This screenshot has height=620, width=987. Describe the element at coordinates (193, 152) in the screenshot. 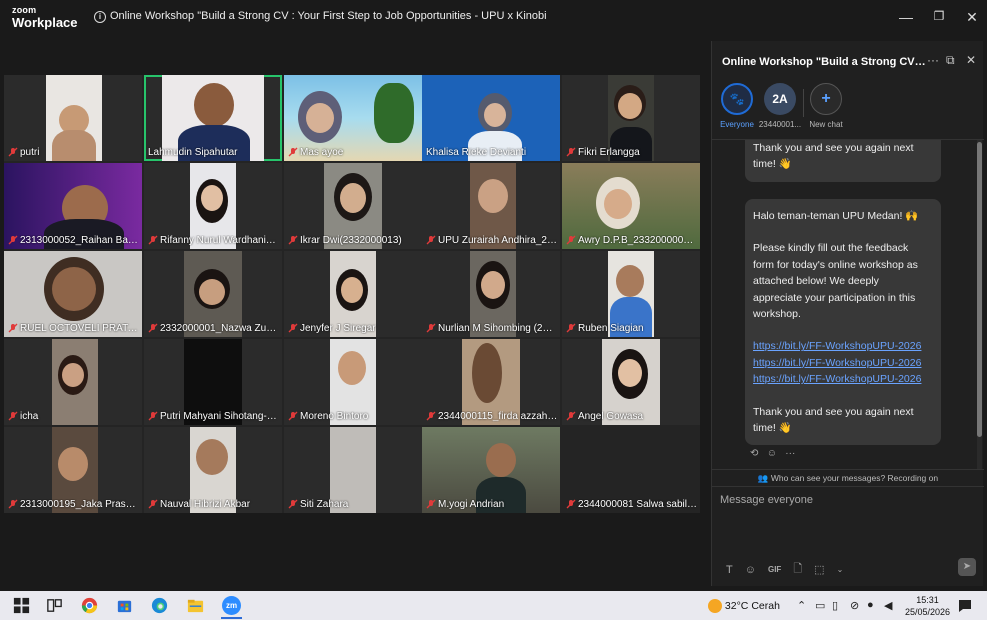

I see `participant-name: Lahmudin Sipahutar` at that location.